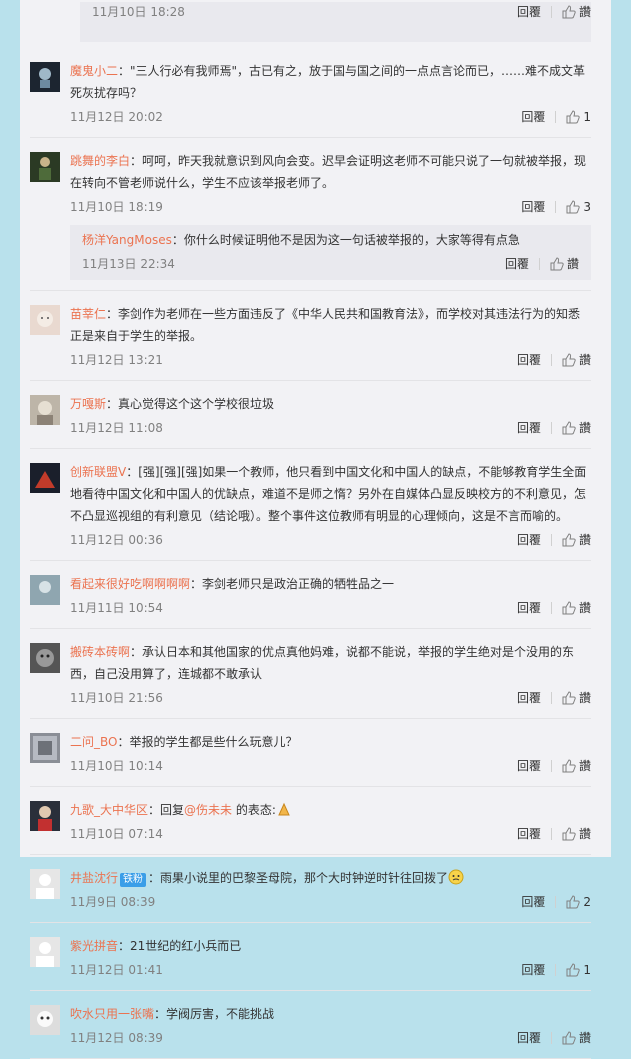 The width and height of the screenshot is (631, 1059). What do you see at coordinates (330, 117) in the screenshot?
I see `comment-meta: 11月12日 20:02 回覆 1` at bounding box center [330, 117].